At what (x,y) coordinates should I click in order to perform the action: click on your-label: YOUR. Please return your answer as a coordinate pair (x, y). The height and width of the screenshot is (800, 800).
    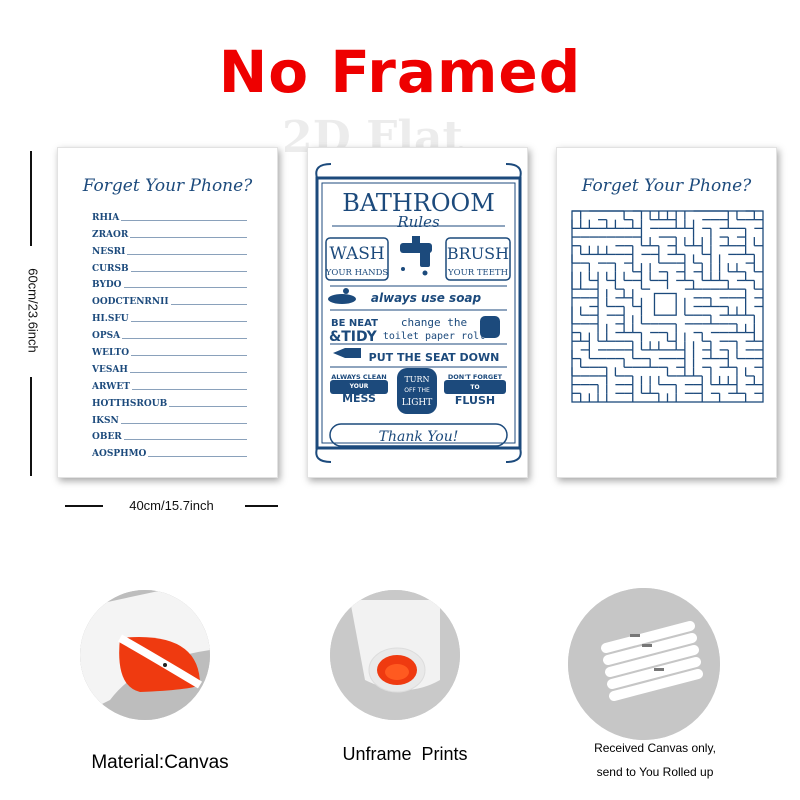
    Looking at the image, I should click on (359, 386).